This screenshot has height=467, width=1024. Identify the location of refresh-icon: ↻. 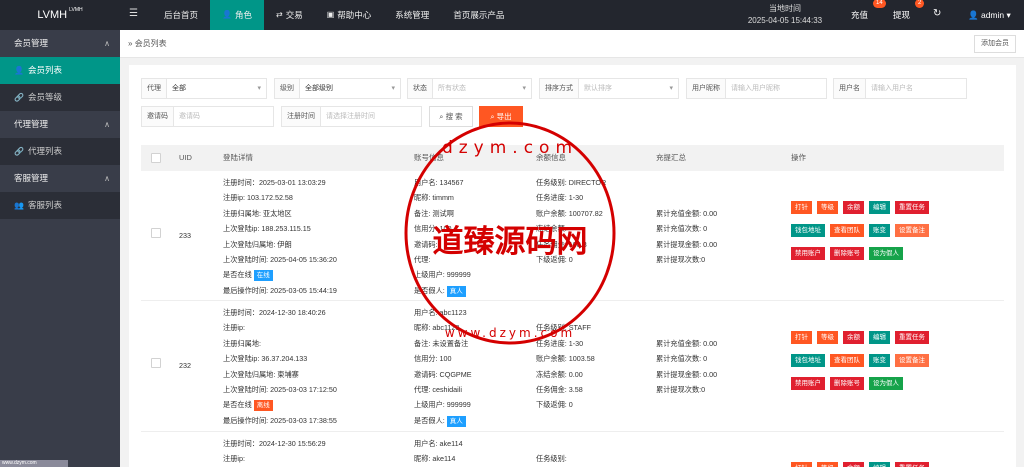
(937, 13).